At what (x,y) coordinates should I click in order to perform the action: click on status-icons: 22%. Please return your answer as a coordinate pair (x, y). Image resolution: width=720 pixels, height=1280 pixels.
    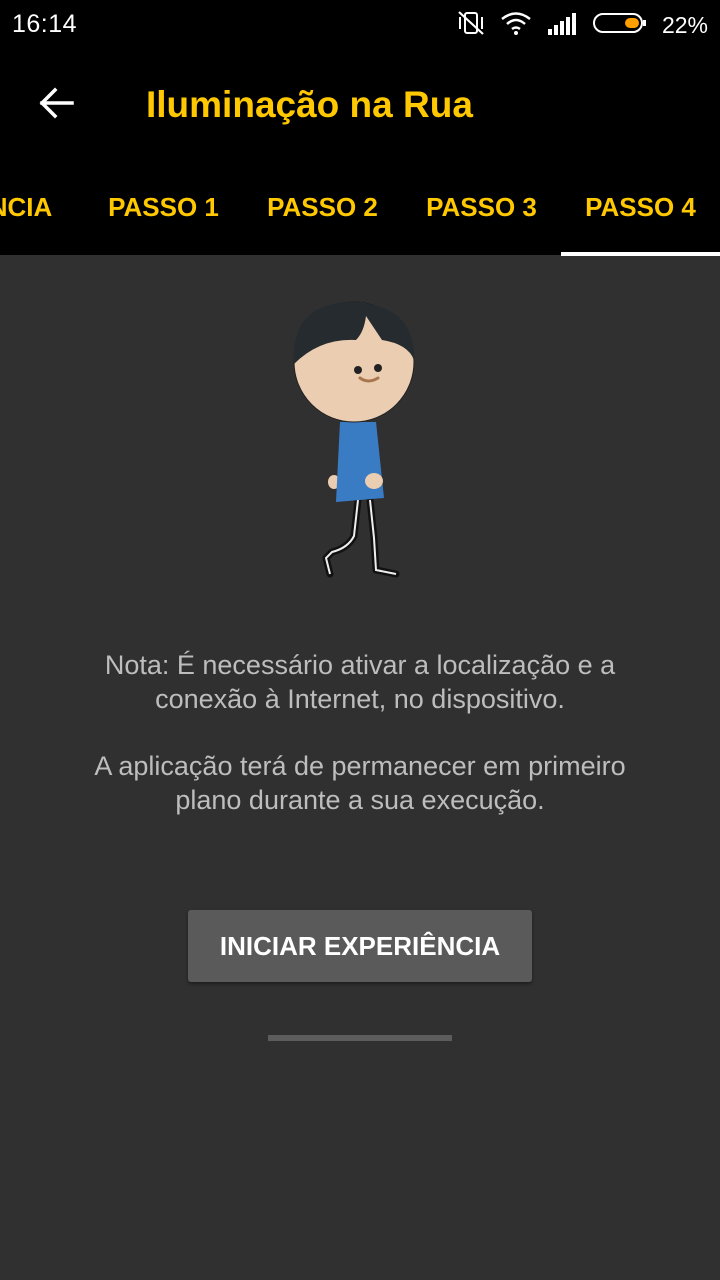
    Looking at the image, I should click on (582, 25).